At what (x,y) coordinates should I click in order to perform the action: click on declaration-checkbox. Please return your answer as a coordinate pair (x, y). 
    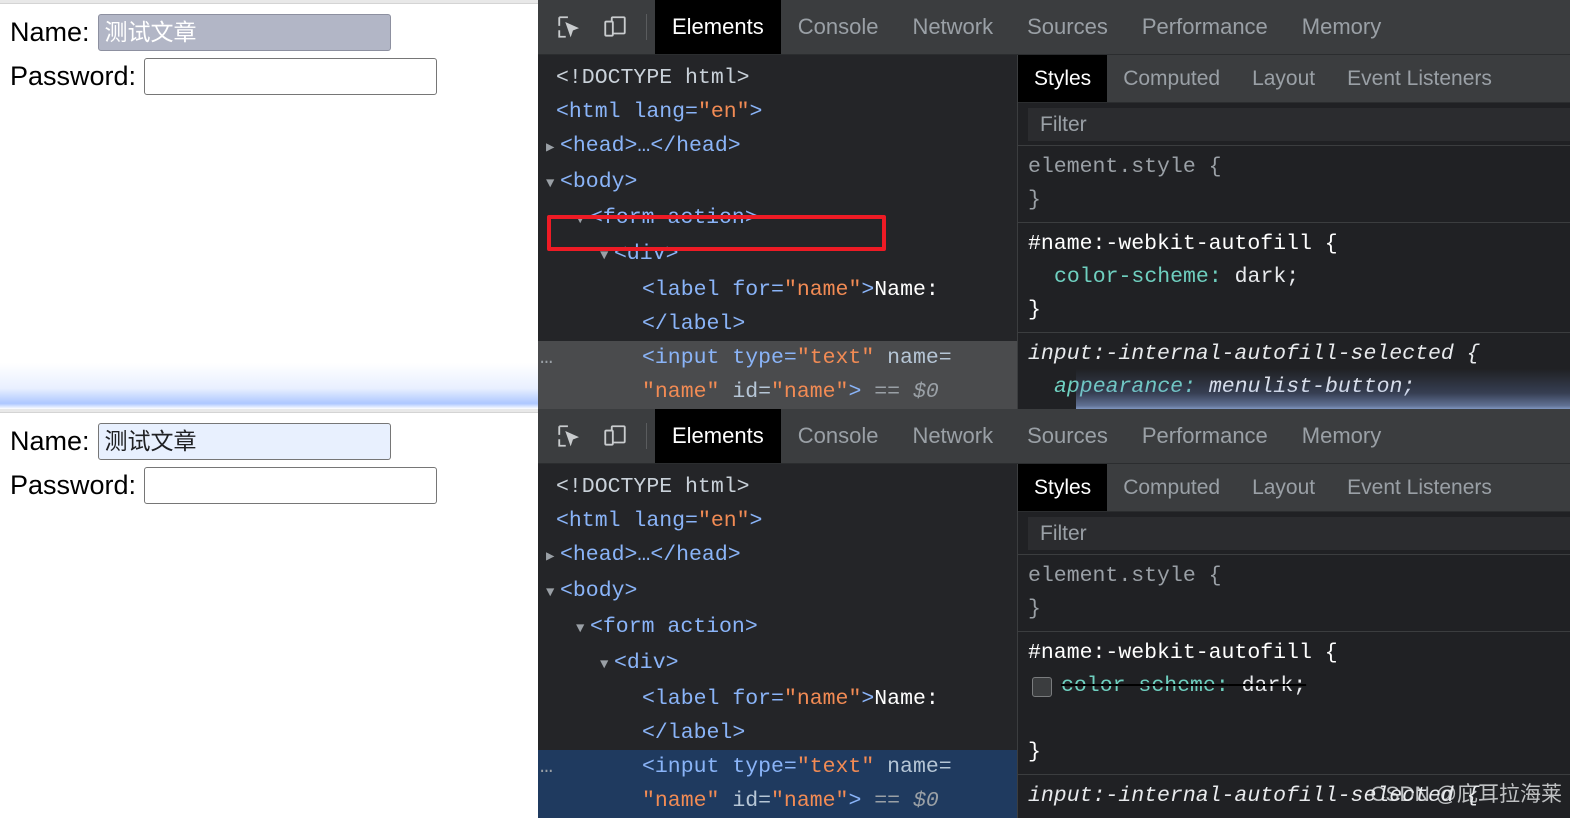
    Looking at the image, I should click on (1042, 686).